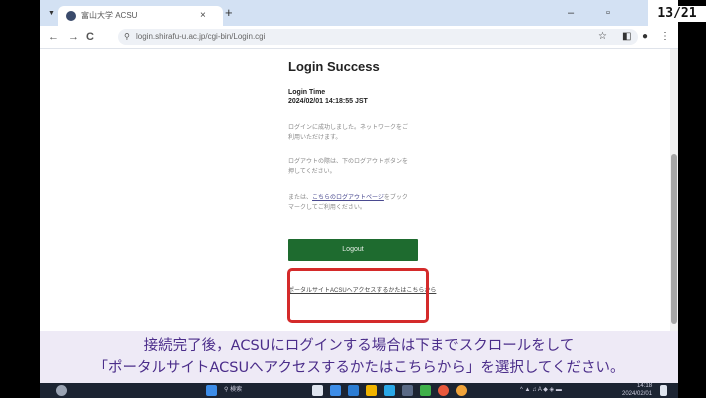  I want to click on chrome-icon, so click(443, 390).